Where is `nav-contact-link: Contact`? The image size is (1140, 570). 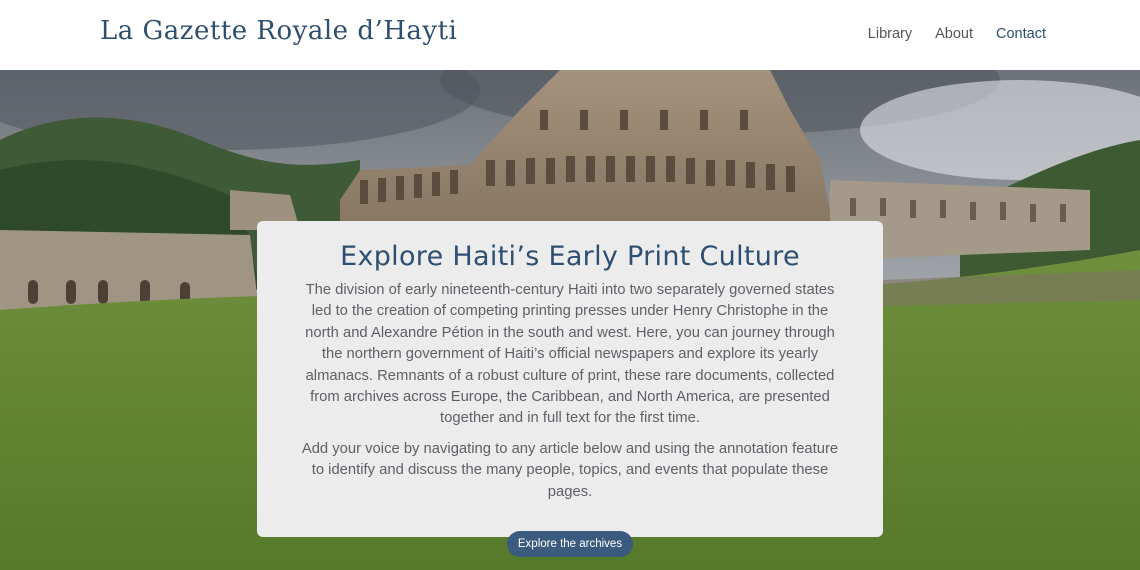
nav-contact-link: Contact is located at coordinates (1021, 34).